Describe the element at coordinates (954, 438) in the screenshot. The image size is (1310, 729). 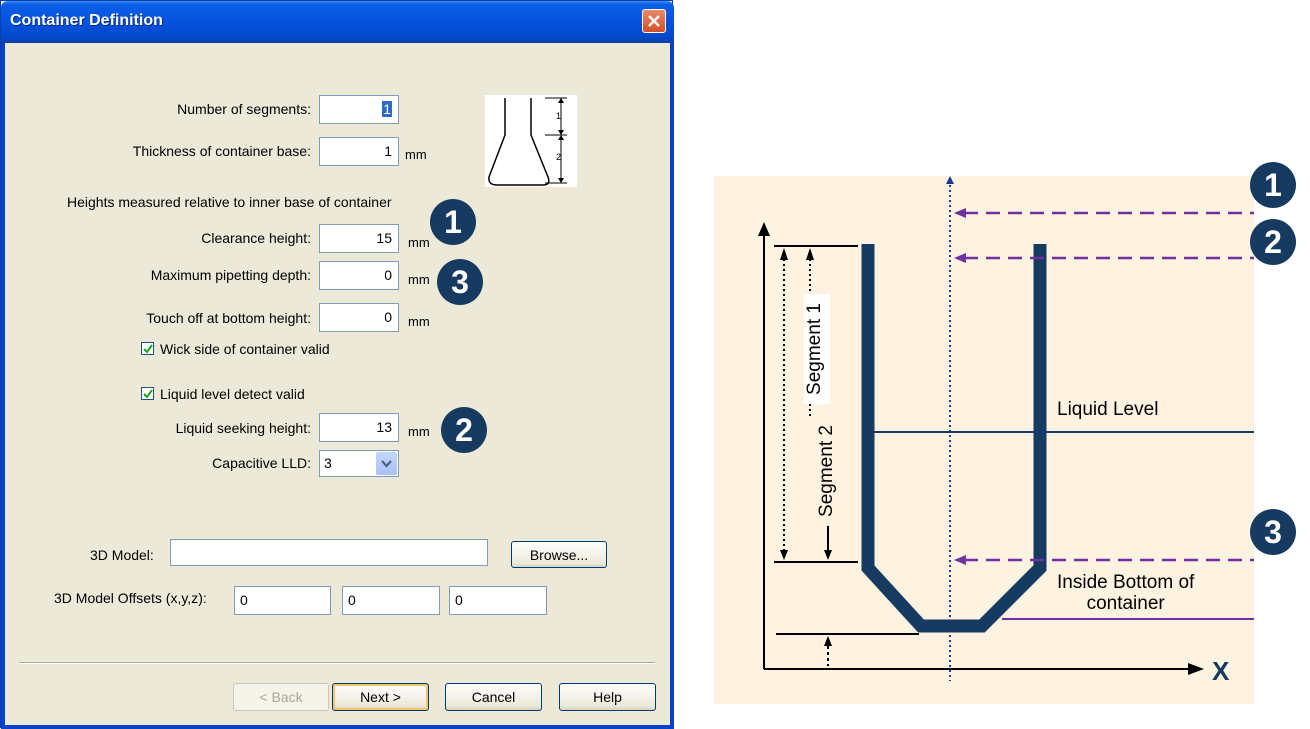
I see `container-outline` at that location.